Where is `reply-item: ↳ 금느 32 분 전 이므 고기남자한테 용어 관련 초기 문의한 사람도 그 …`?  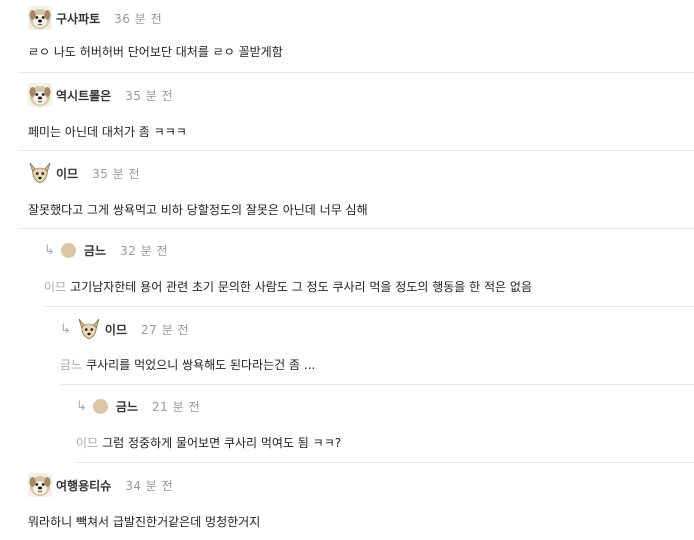 reply-item: ↳ 금느 32 분 전 이므 고기남자한테 용어 관련 초기 문의한 사람도 그 … is located at coordinates (369, 268).